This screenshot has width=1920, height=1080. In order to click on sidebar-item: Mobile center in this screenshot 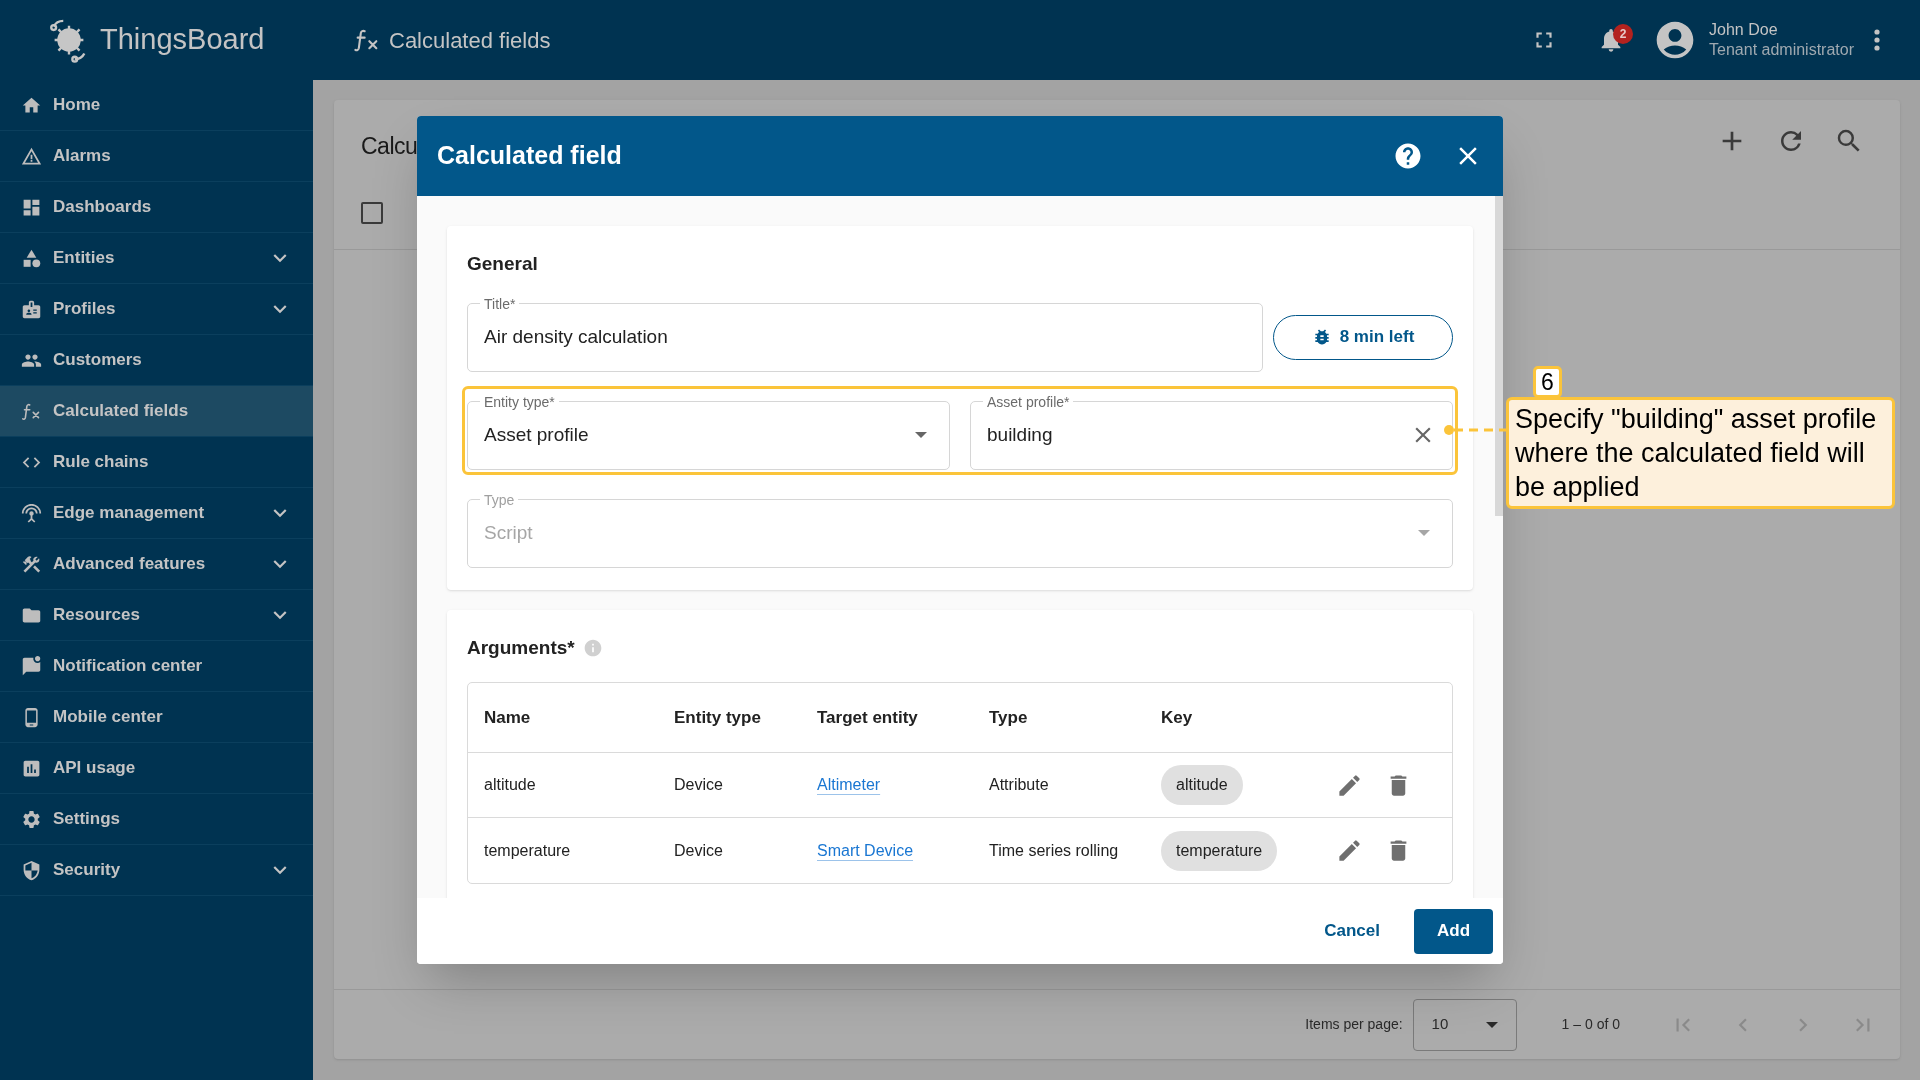, I will do `click(156, 717)`.